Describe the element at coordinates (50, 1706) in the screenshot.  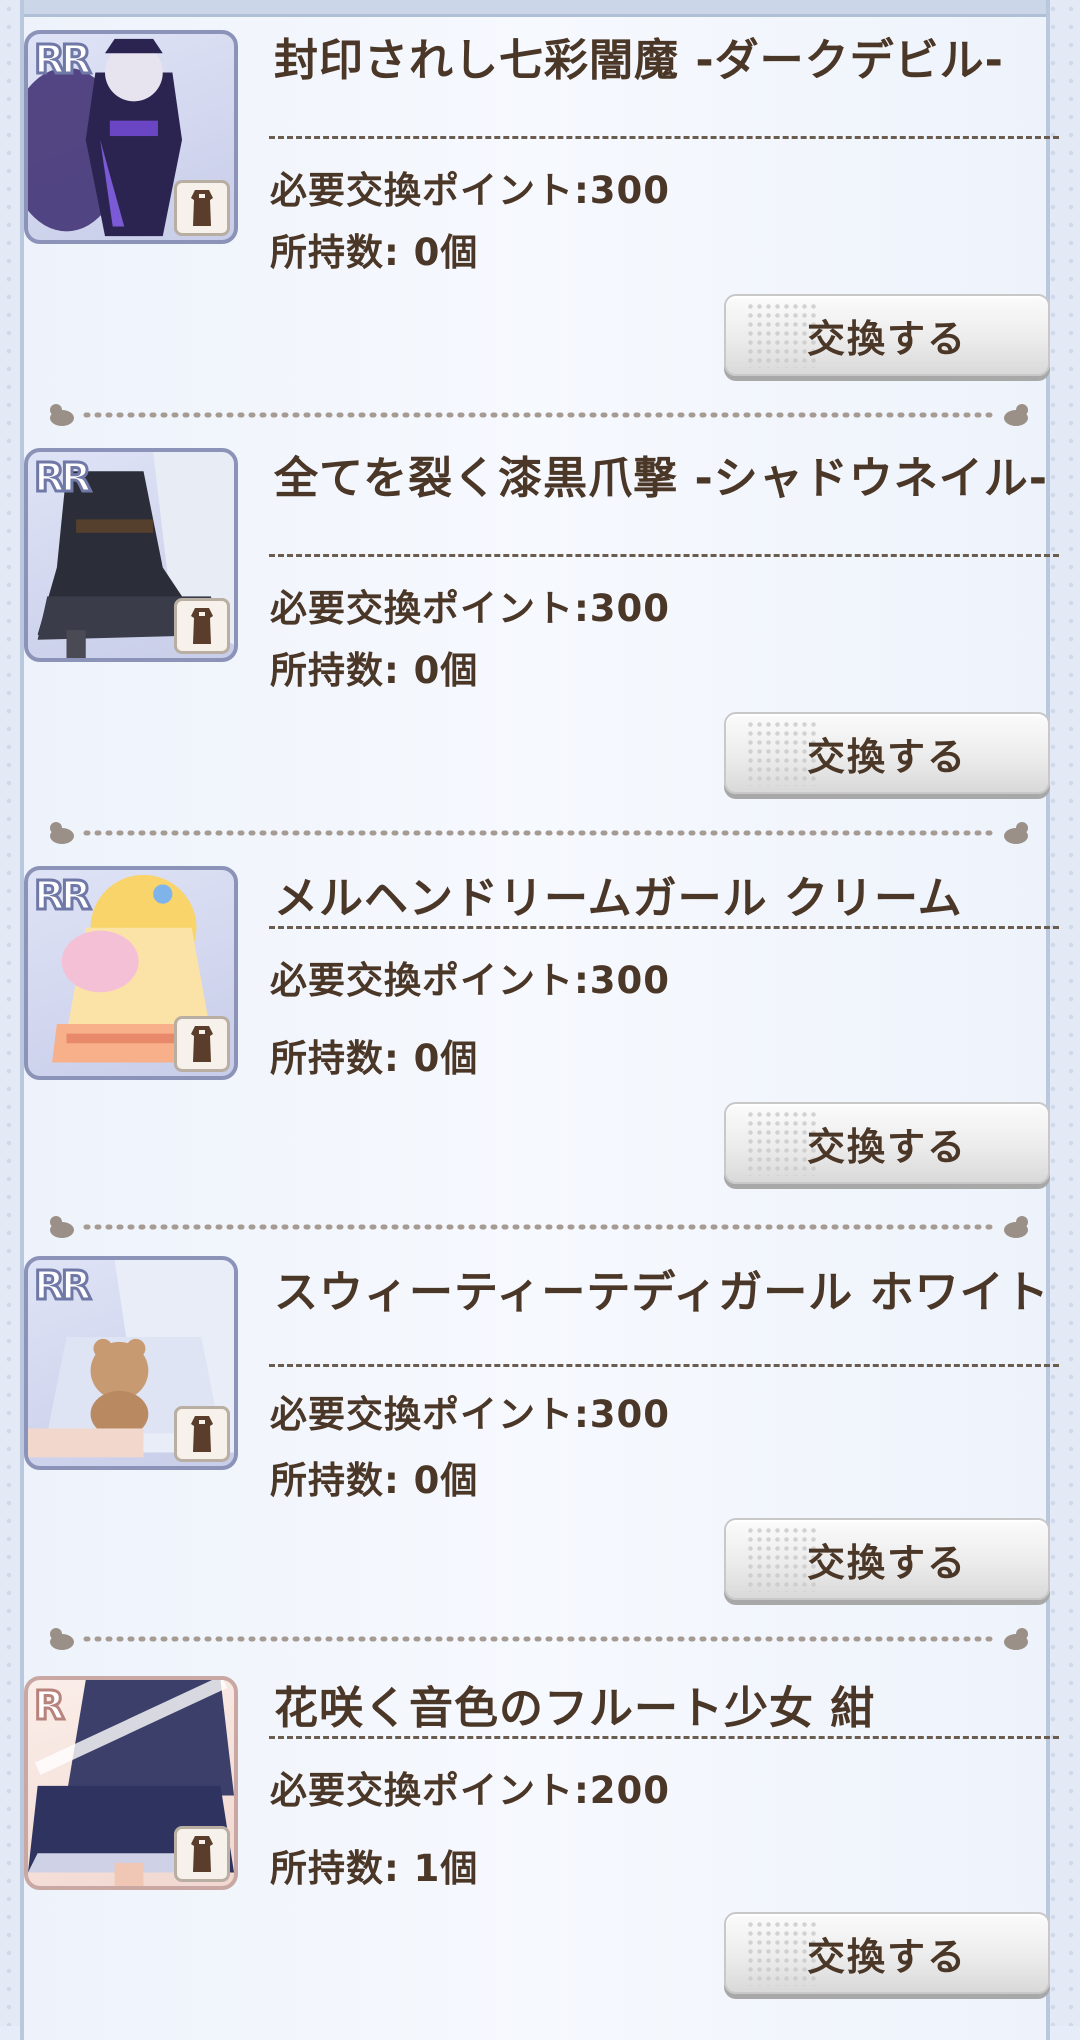
I see `rarity-badge: R` at that location.